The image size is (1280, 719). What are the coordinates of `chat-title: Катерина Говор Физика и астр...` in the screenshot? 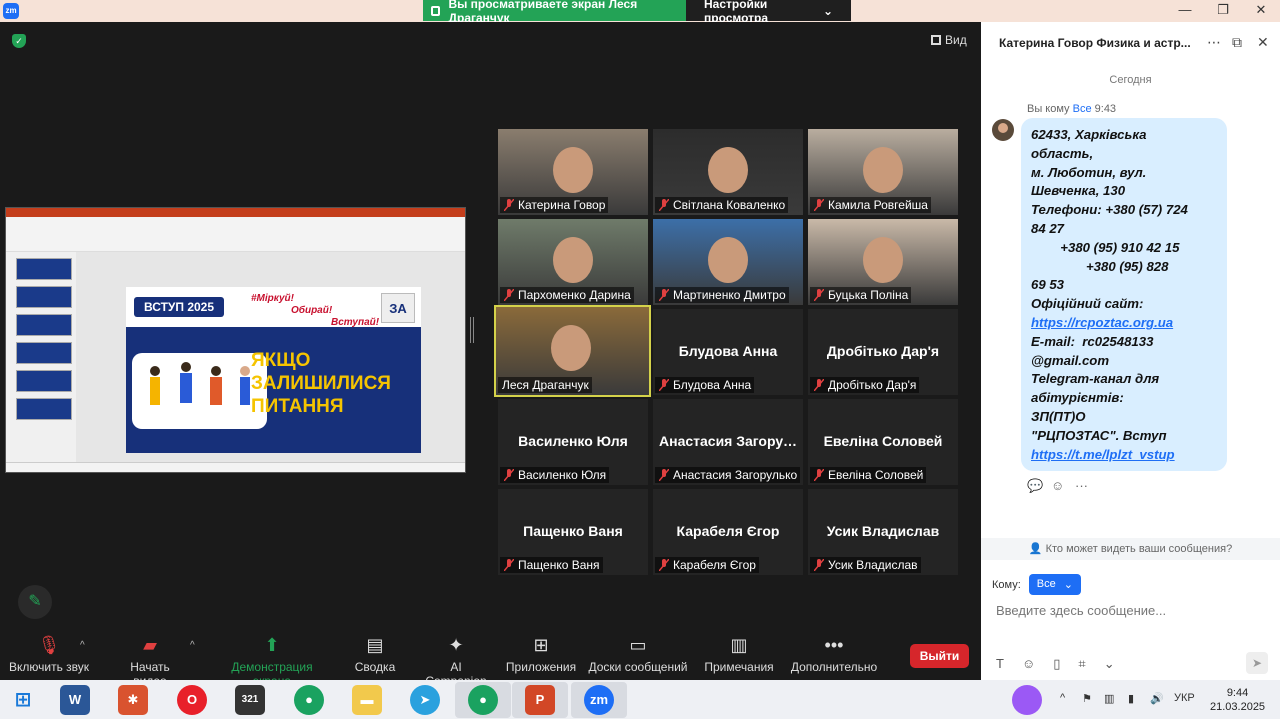 It's located at (1096, 43).